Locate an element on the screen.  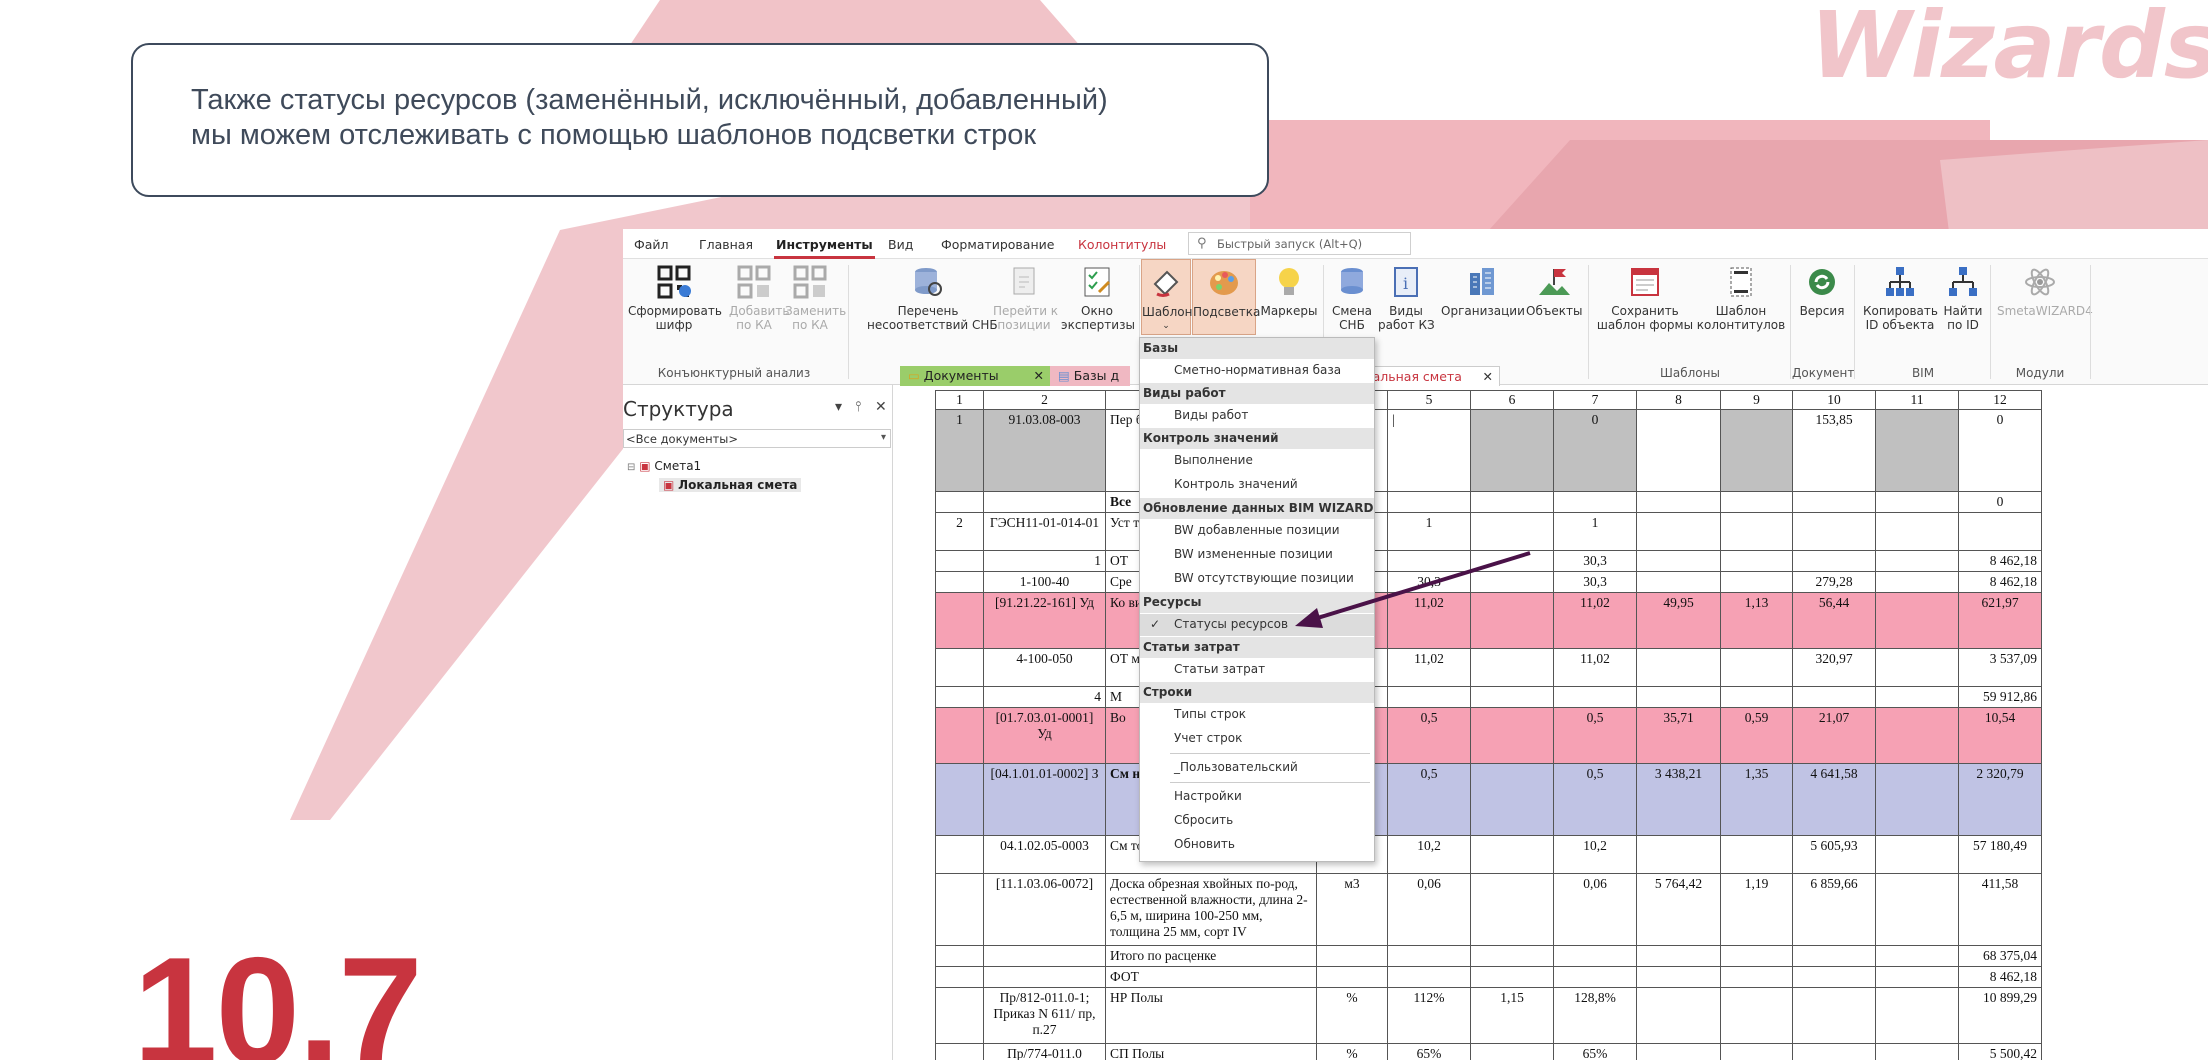
table-row: Все 0 is located at coordinates (1488, 502).